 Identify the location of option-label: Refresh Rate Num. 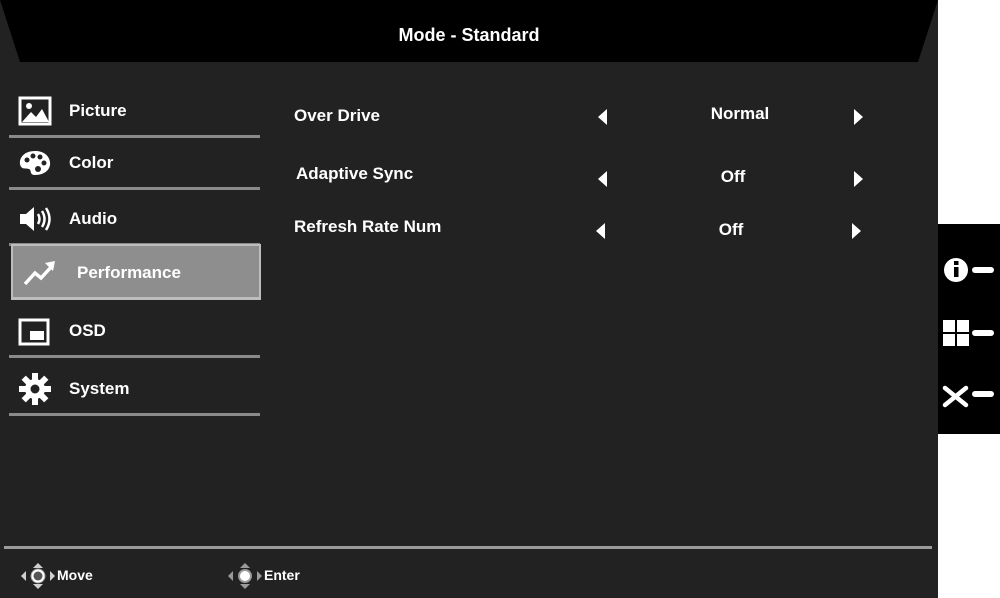
(368, 226).